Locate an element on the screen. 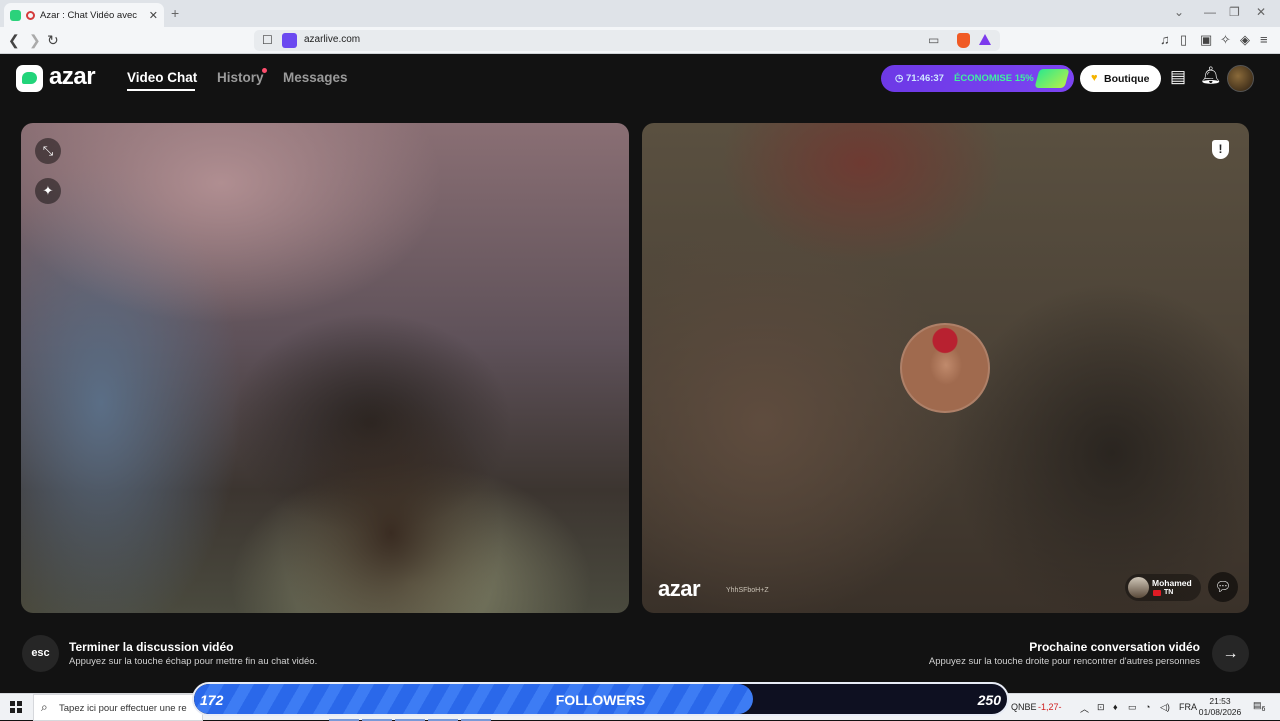  partner-info-chip: Mohamed TN is located at coordinates (1163, 587).